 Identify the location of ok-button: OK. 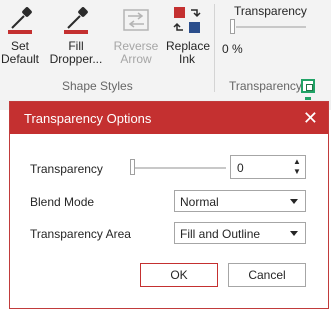
(179, 275).